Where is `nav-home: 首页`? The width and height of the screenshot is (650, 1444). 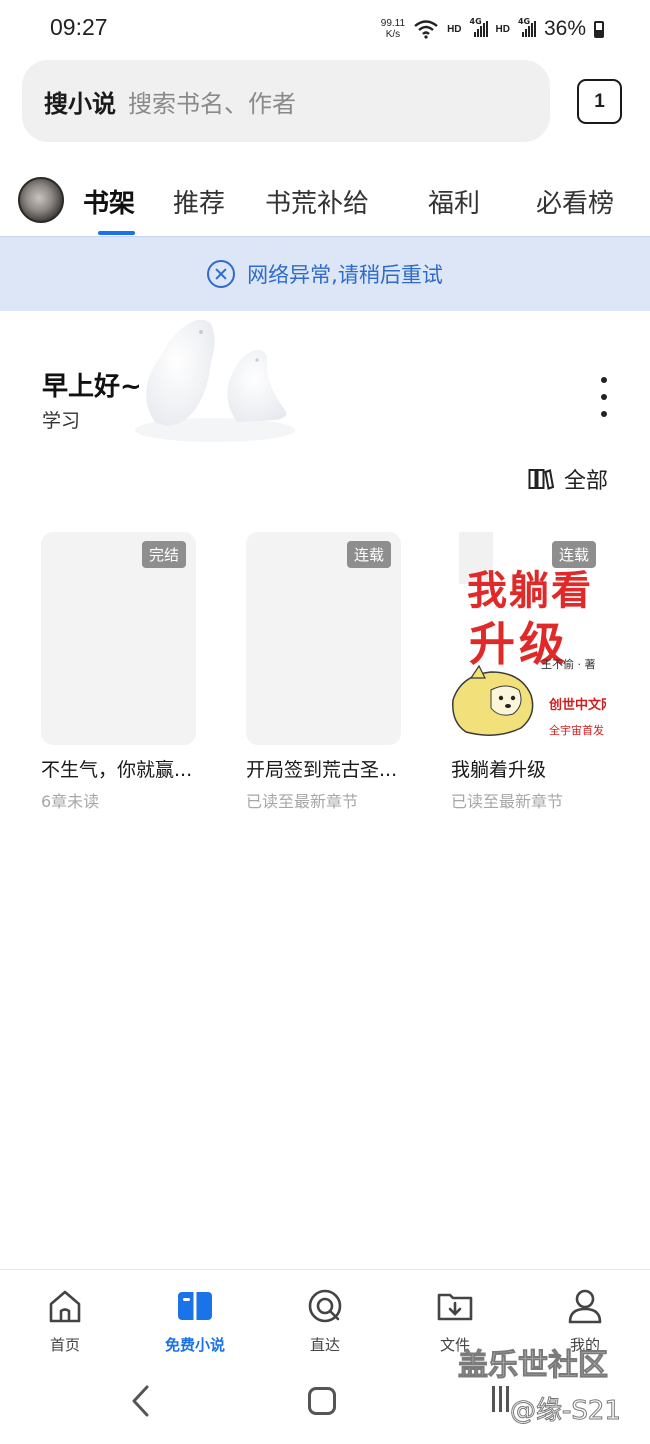
nav-home: 首页 is located at coordinates (65, 1320).